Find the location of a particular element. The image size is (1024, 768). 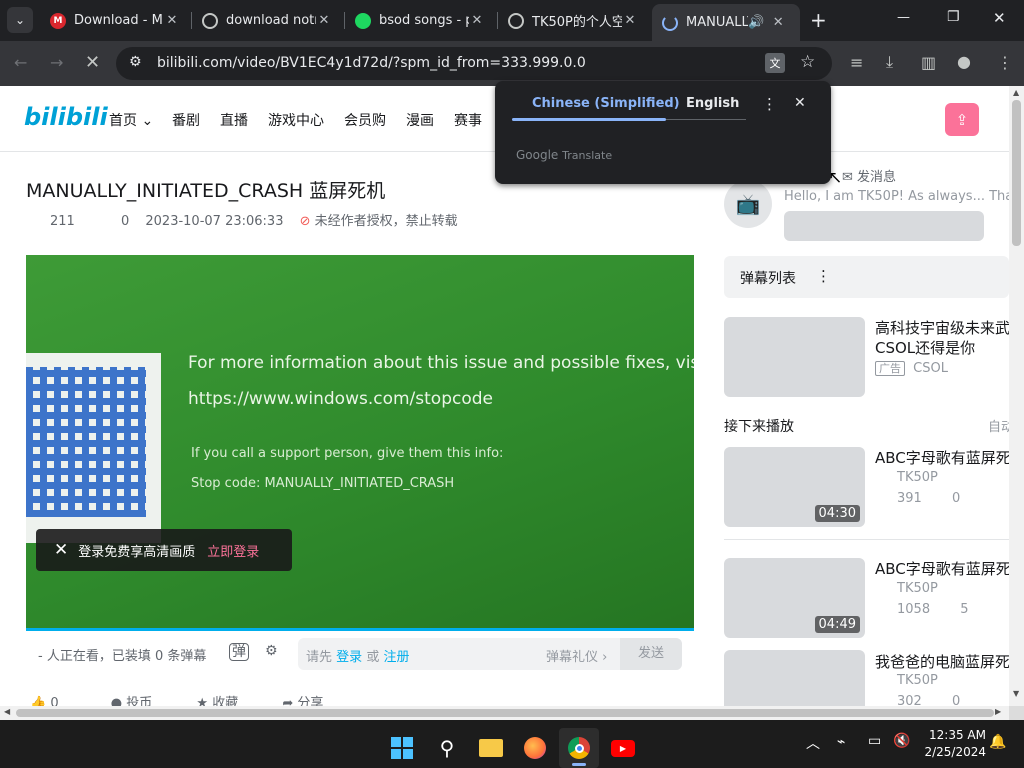

ad-thumbnail is located at coordinates (794, 357).